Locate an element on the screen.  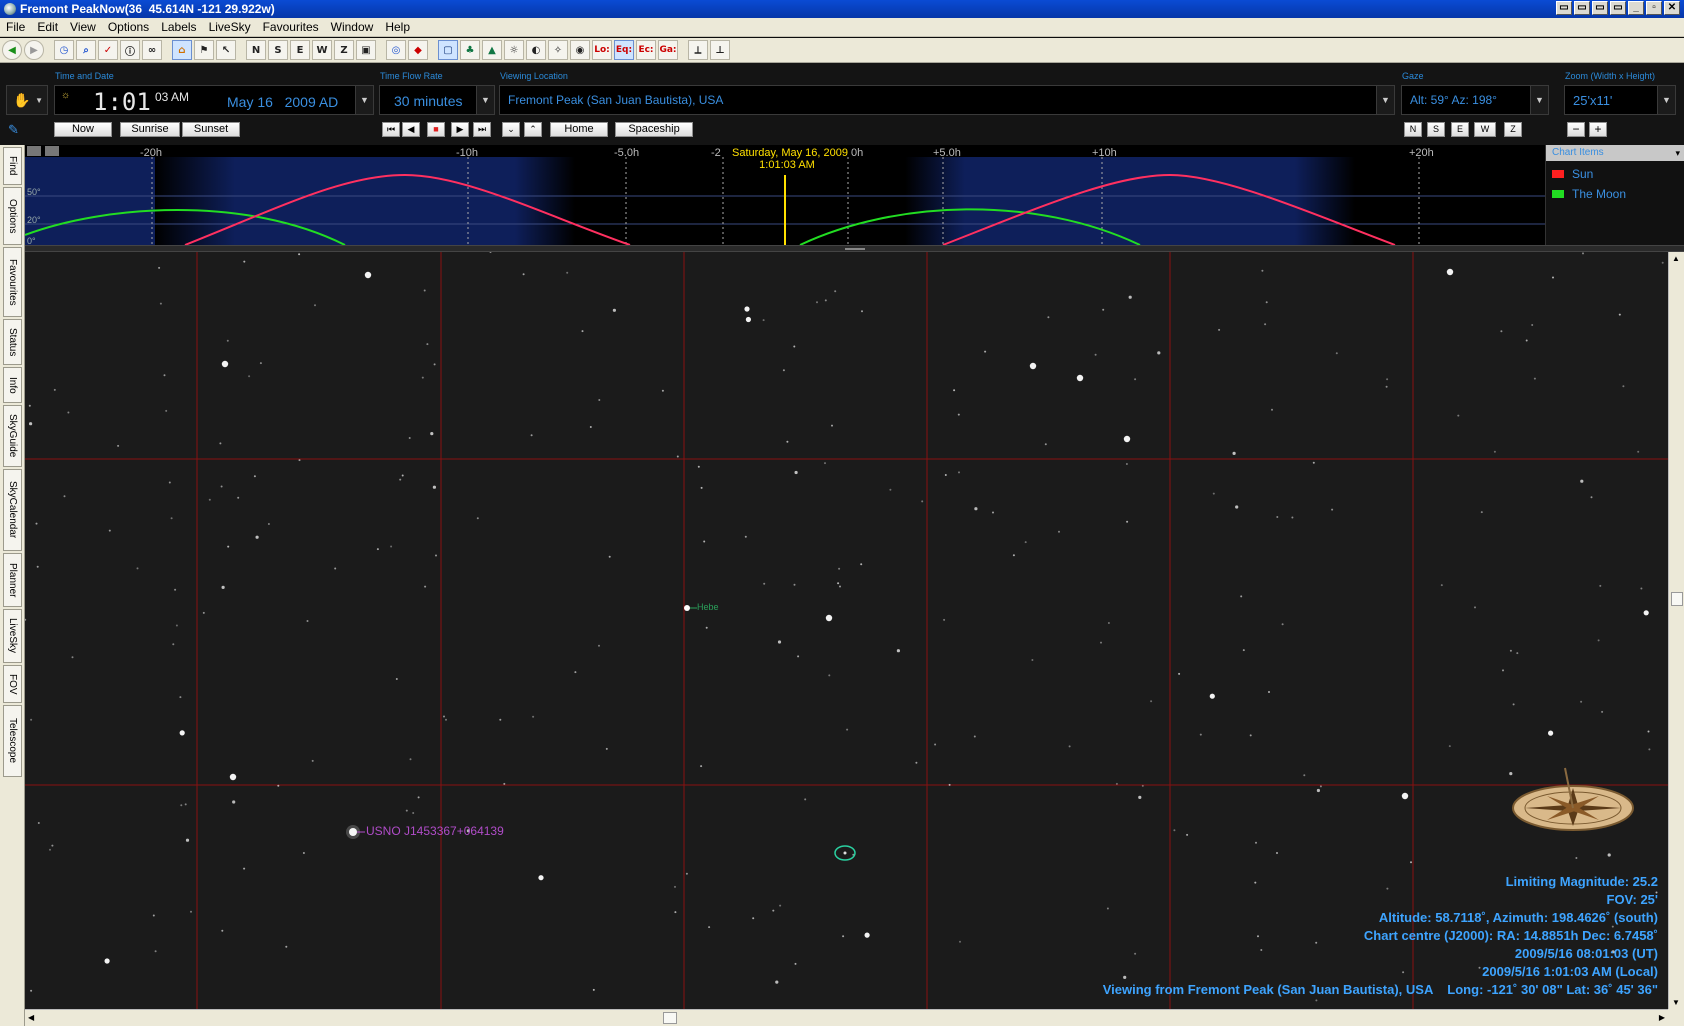
scroll-up-icon: ▲ is located at coordinates (1676, 258).